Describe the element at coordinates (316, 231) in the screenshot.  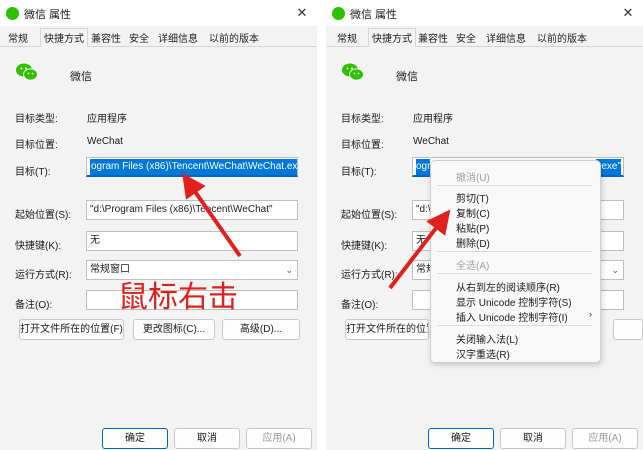
I see `annotation-arrows` at that location.